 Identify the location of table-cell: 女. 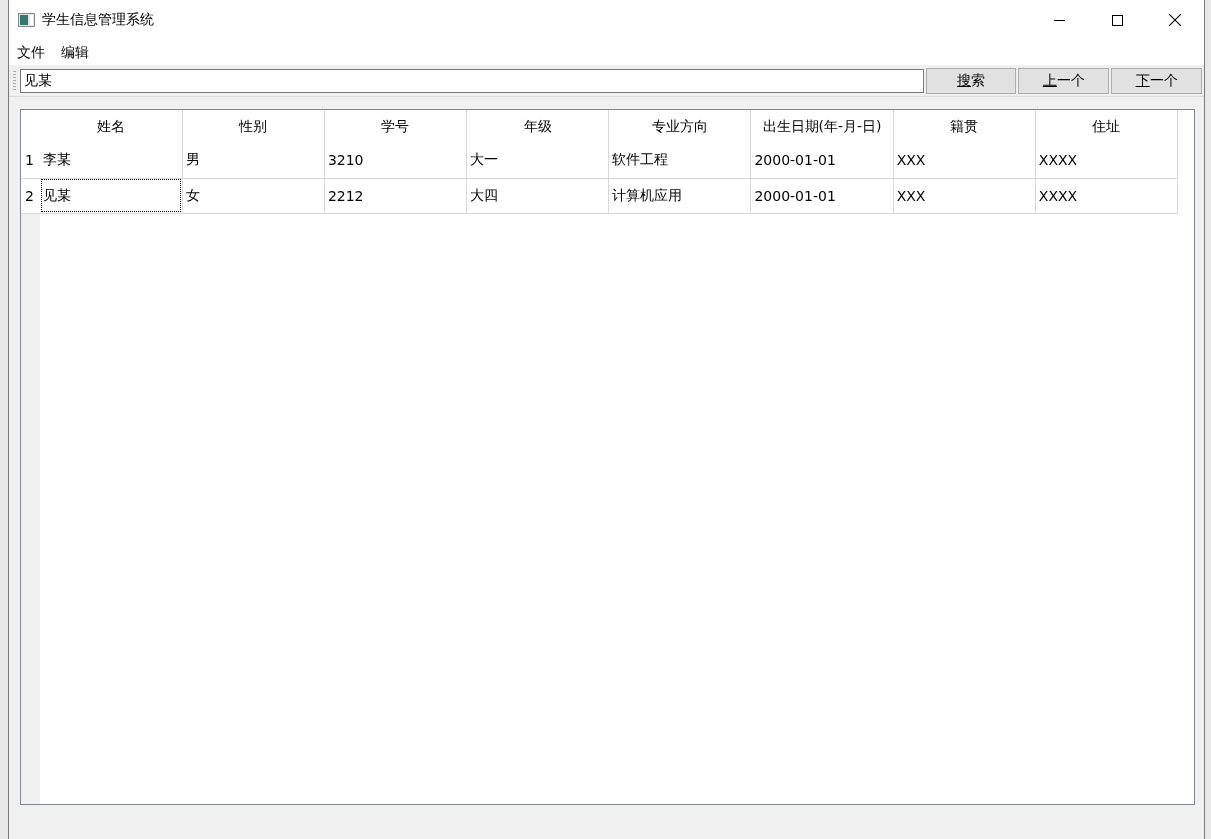
(253, 195).